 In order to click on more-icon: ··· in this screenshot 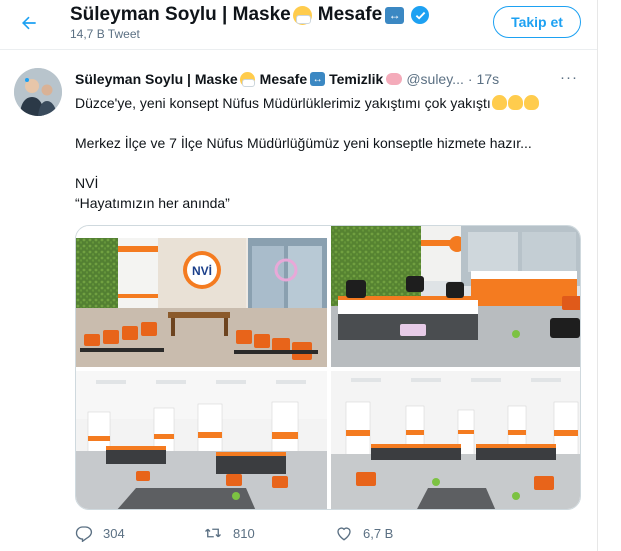, I will do `click(569, 77)`.